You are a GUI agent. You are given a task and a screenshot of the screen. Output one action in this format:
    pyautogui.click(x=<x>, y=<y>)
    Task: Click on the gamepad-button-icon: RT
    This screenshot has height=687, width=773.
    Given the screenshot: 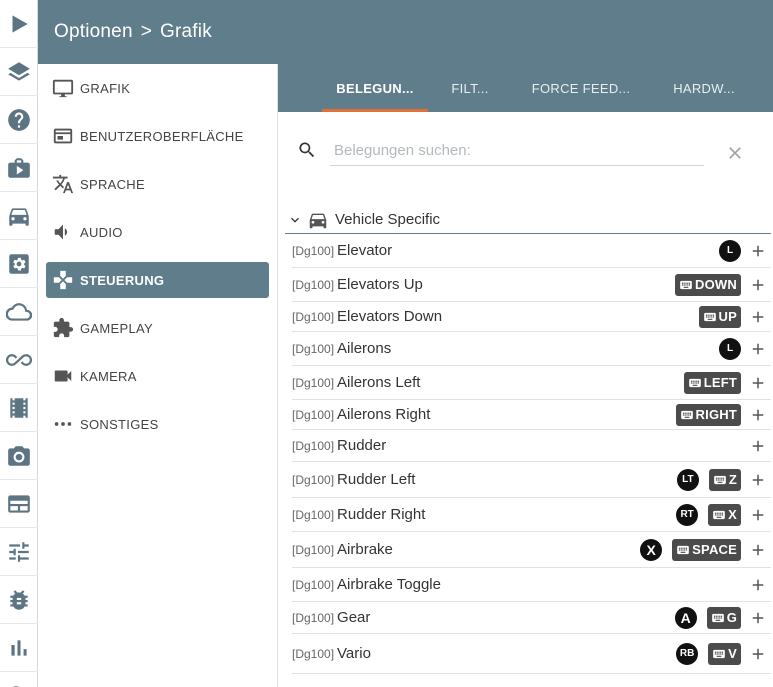 What is the action you would take?
    pyautogui.click(x=687, y=514)
    